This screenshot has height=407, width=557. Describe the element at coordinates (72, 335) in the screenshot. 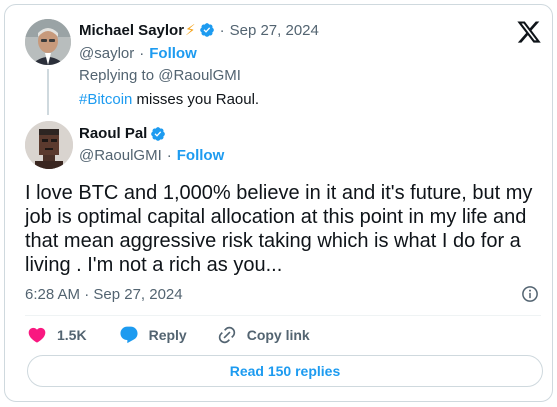

I see `like-count: 1.5K` at that location.